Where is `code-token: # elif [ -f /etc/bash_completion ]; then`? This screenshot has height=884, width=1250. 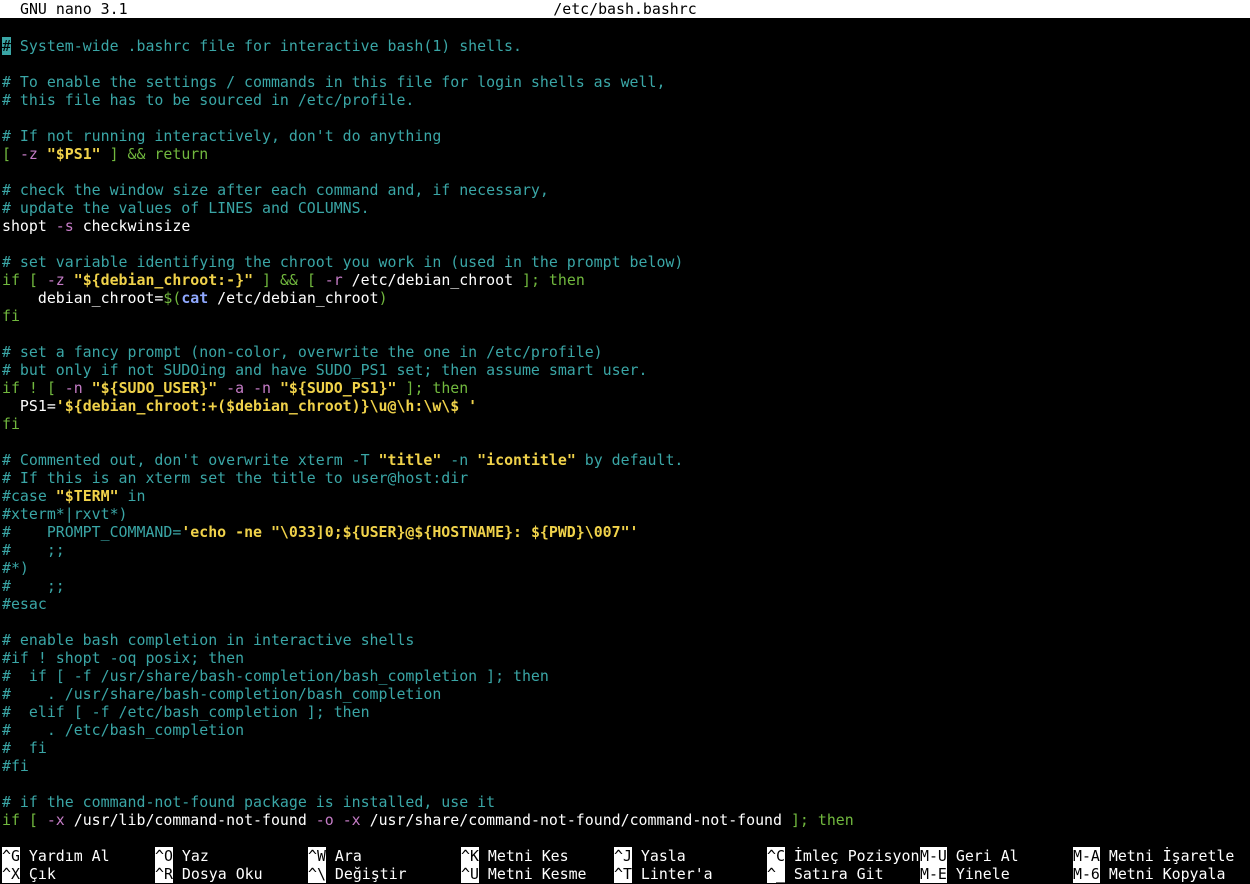
code-token: # elif [ -f /etc/bash_completion ]; then is located at coordinates (186, 712).